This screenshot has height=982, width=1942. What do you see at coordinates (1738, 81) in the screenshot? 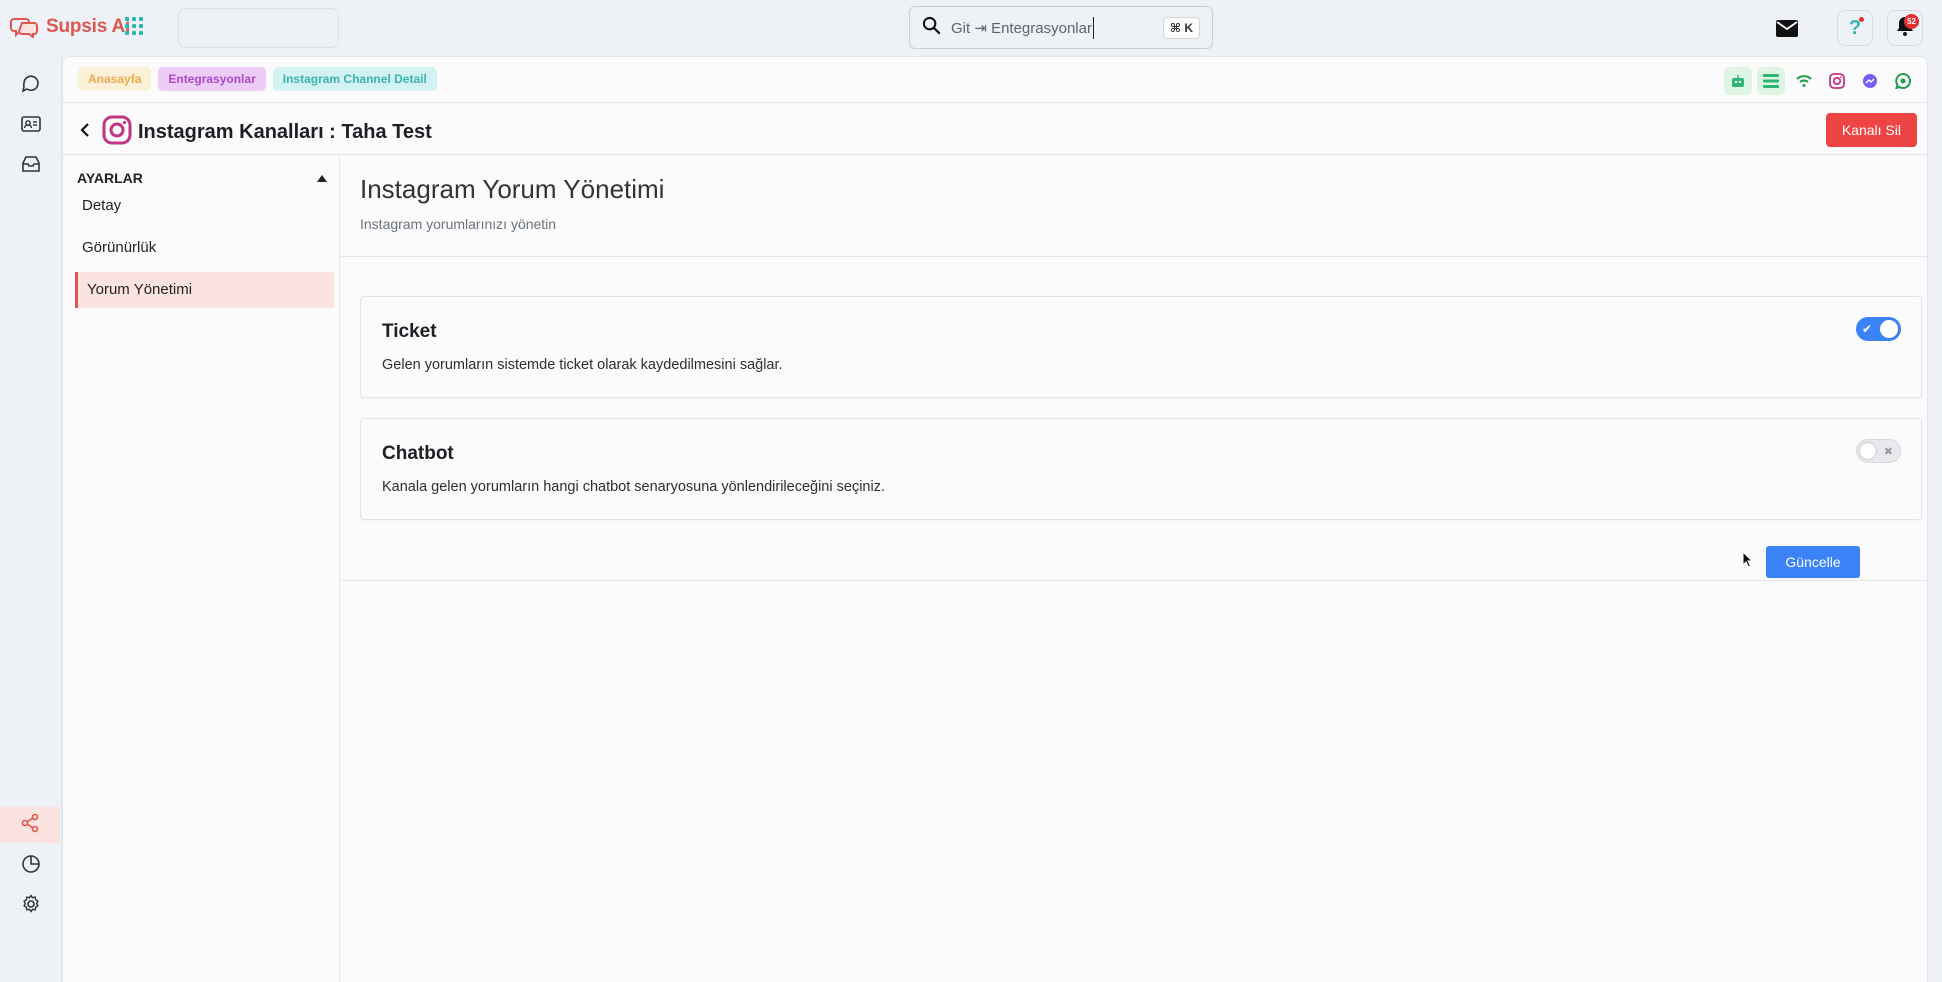
I see `bot-channel-icon` at bounding box center [1738, 81].